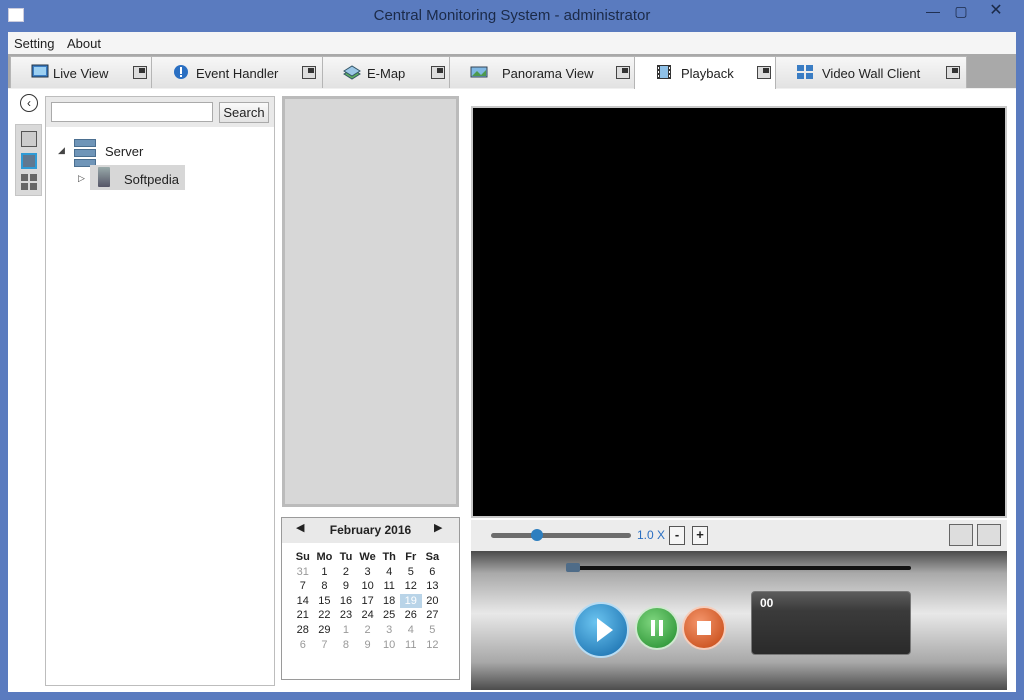 The width and height of the screenshot is (1024, 700). What do you see at coordinates (85, 153) in the screenshot?
I see `server-icon` at bounding box center [85, 153].